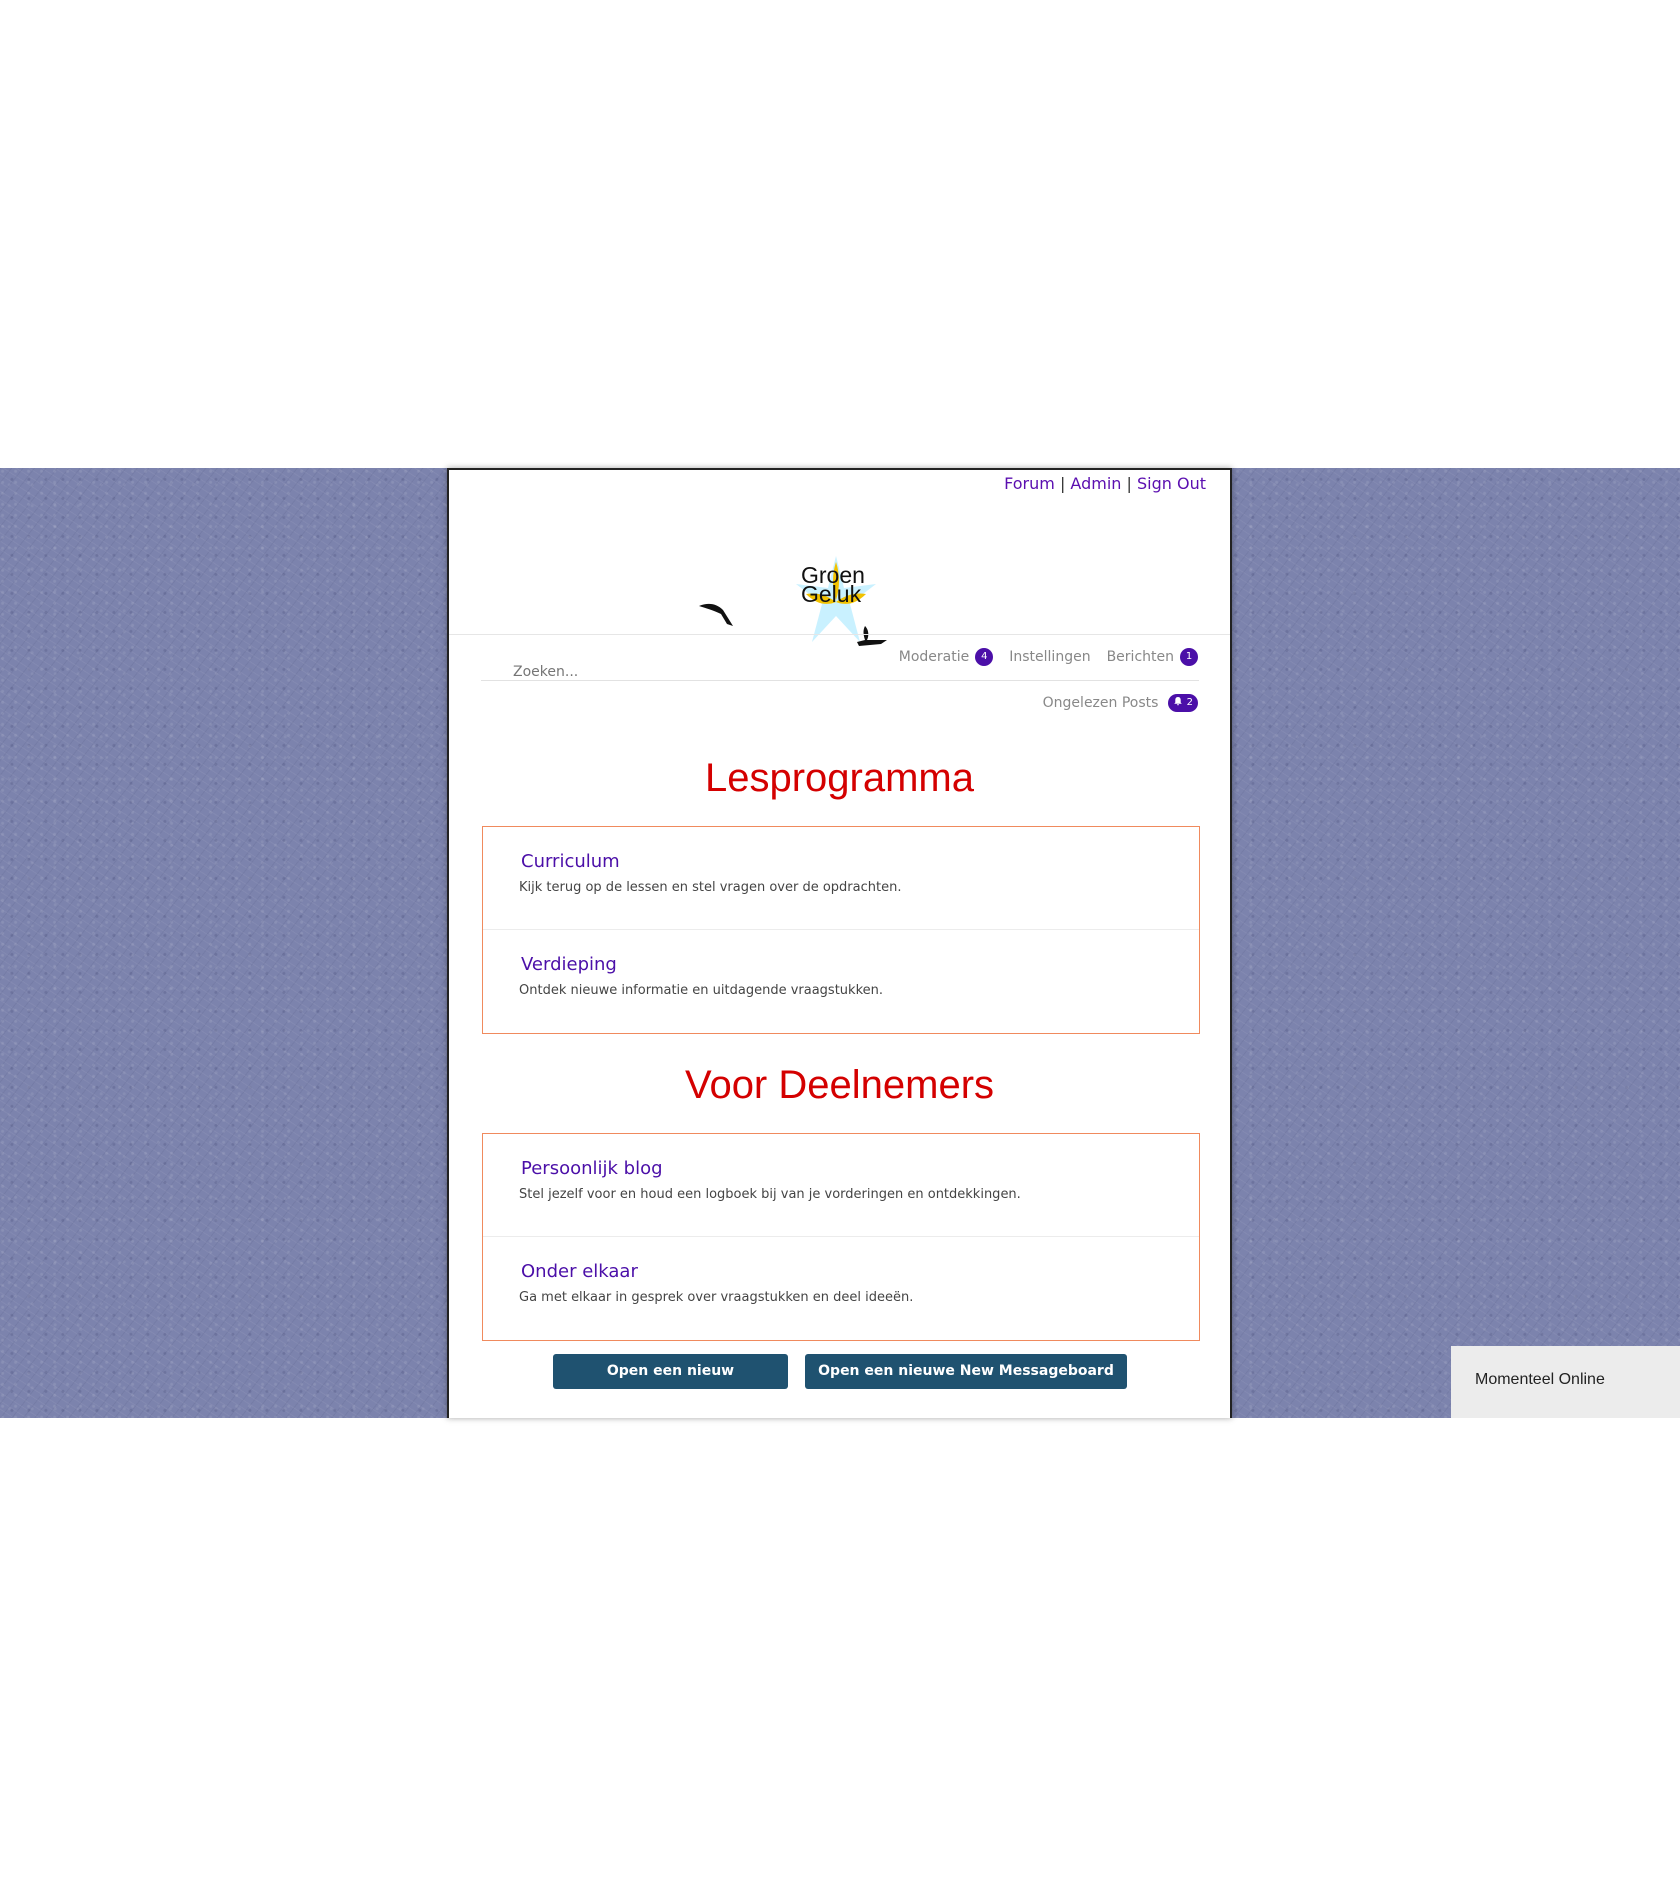 This screenshot has height=1887, width=1680. What do you see at coordinates (1095, 483) in the screenshot?
I see `admin-link: Admin` at bounding box center [1095, 483].